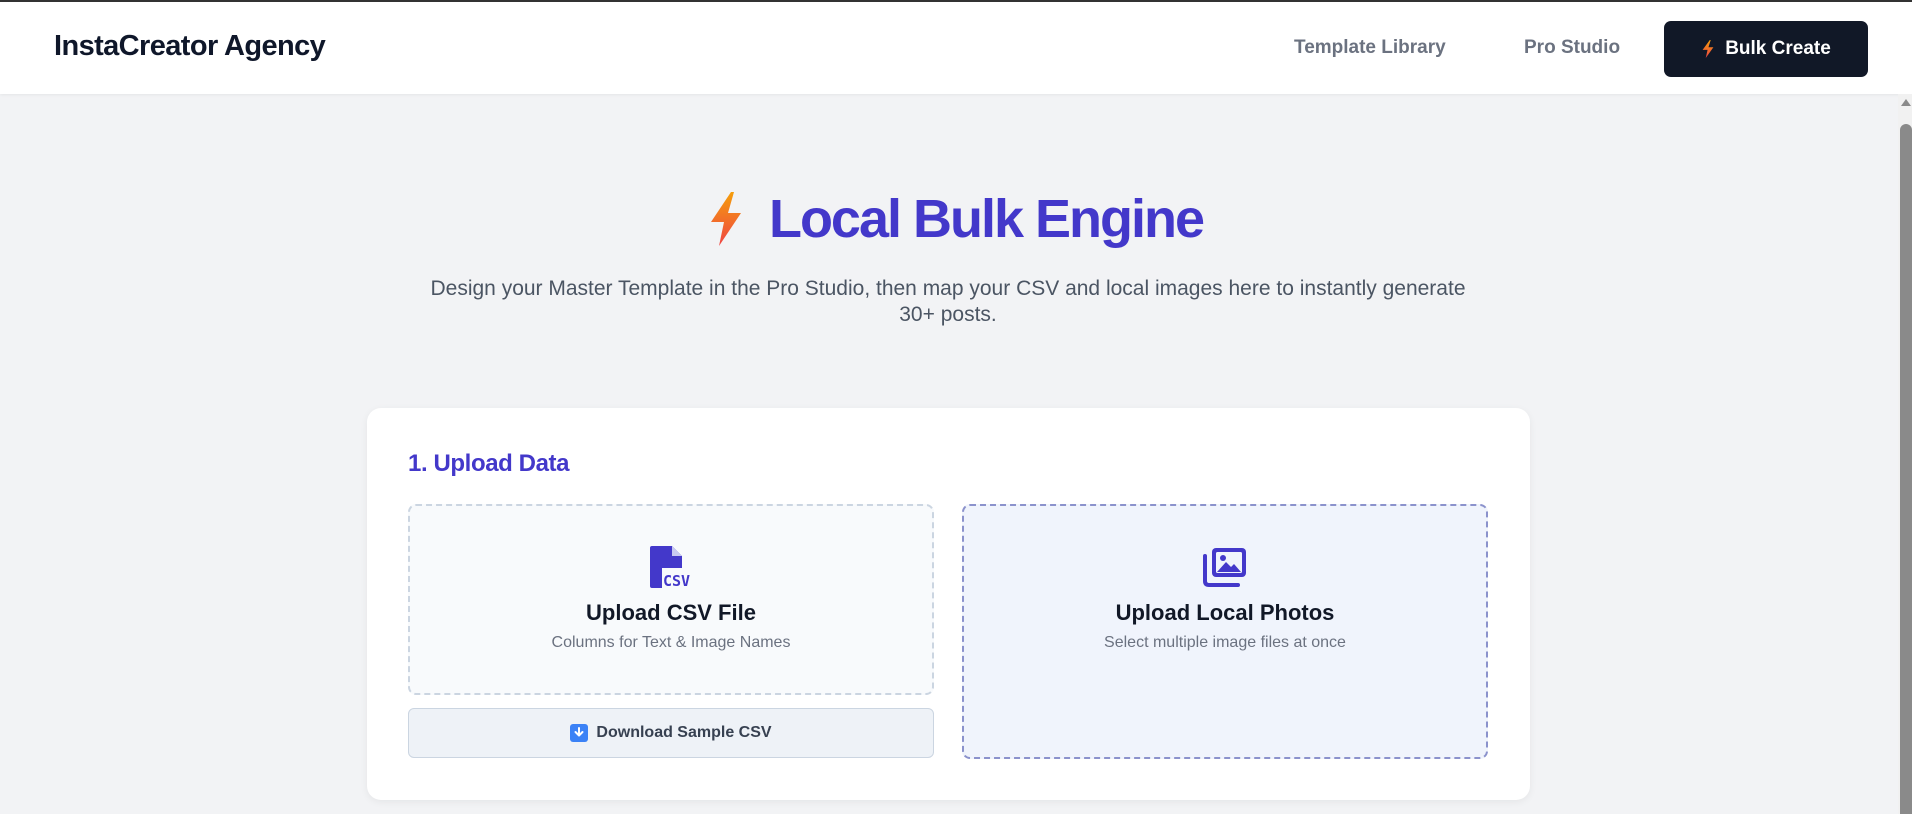 This screenshot has width=1912, height=814. I want to click on nav-pro-studio: Pro Studio, so click(1572, 48).